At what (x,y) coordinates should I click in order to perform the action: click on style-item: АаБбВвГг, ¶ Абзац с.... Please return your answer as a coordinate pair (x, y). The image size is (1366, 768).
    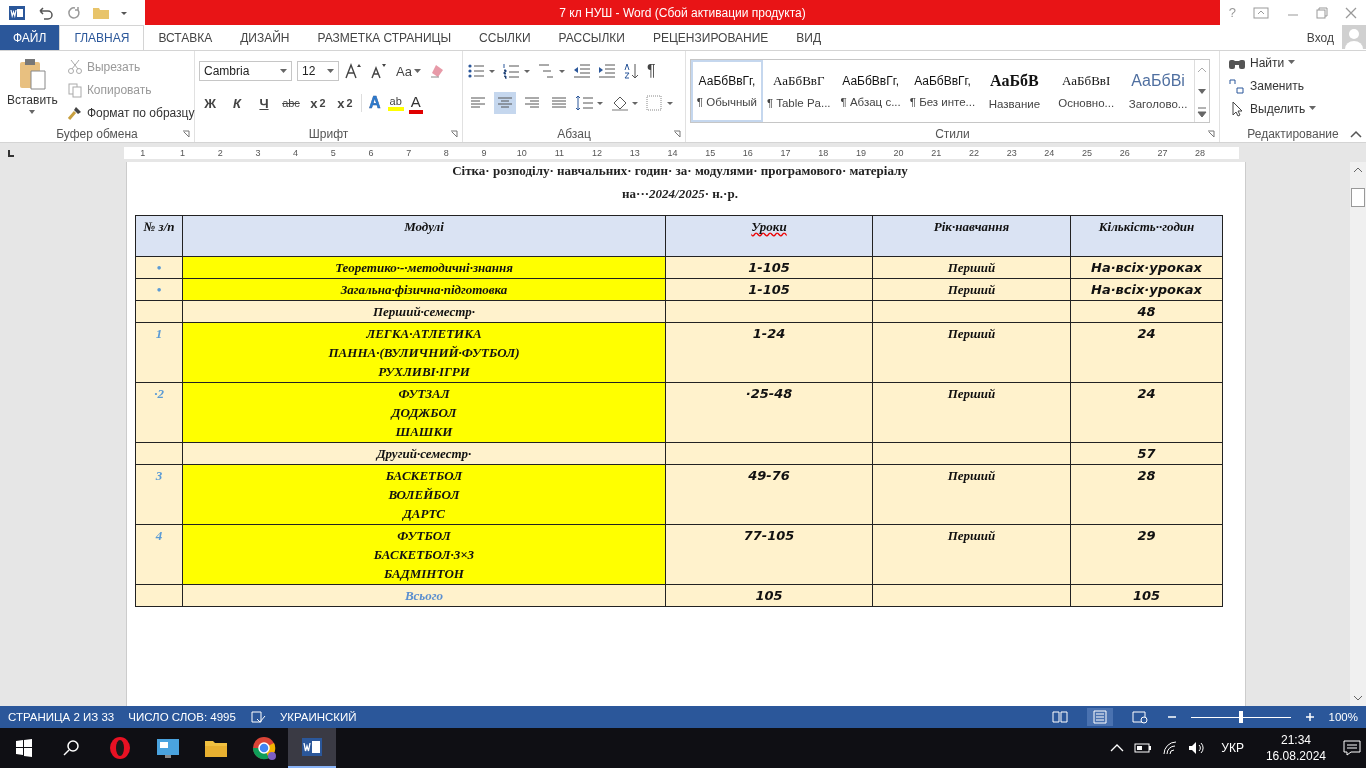
    Looking at the image, I should click on (870, 91).